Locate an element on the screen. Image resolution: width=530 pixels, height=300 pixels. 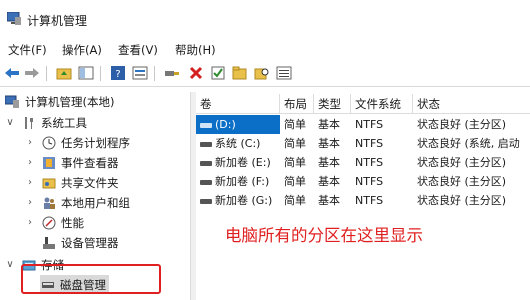
column-header-filesystem: 文件系统 is located at coordinates (382, 104).